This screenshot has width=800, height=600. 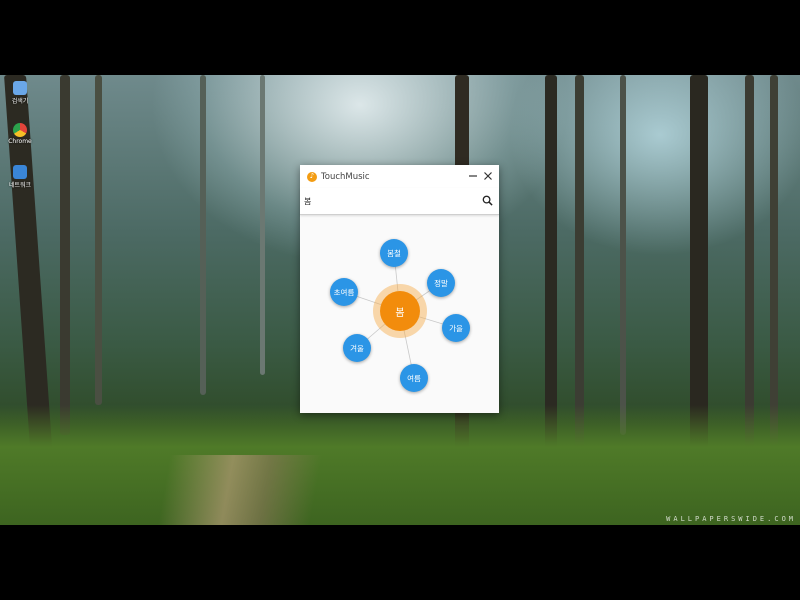 What do you see at coordinates (731, 519) in the screenshot?
I see `wallpaper-watermark: WALLPAPERSWIDE.COM` at bounding box center [731, 519].